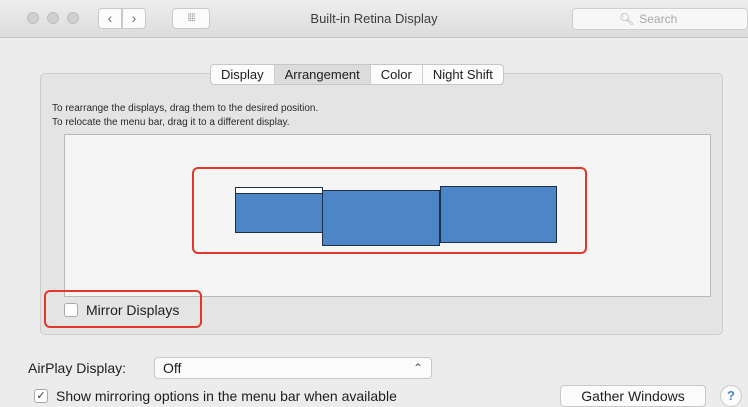  Describe the element at coordinates (71, 310) in the screenshot. I see `mirror-displays-checkbox` at that location.